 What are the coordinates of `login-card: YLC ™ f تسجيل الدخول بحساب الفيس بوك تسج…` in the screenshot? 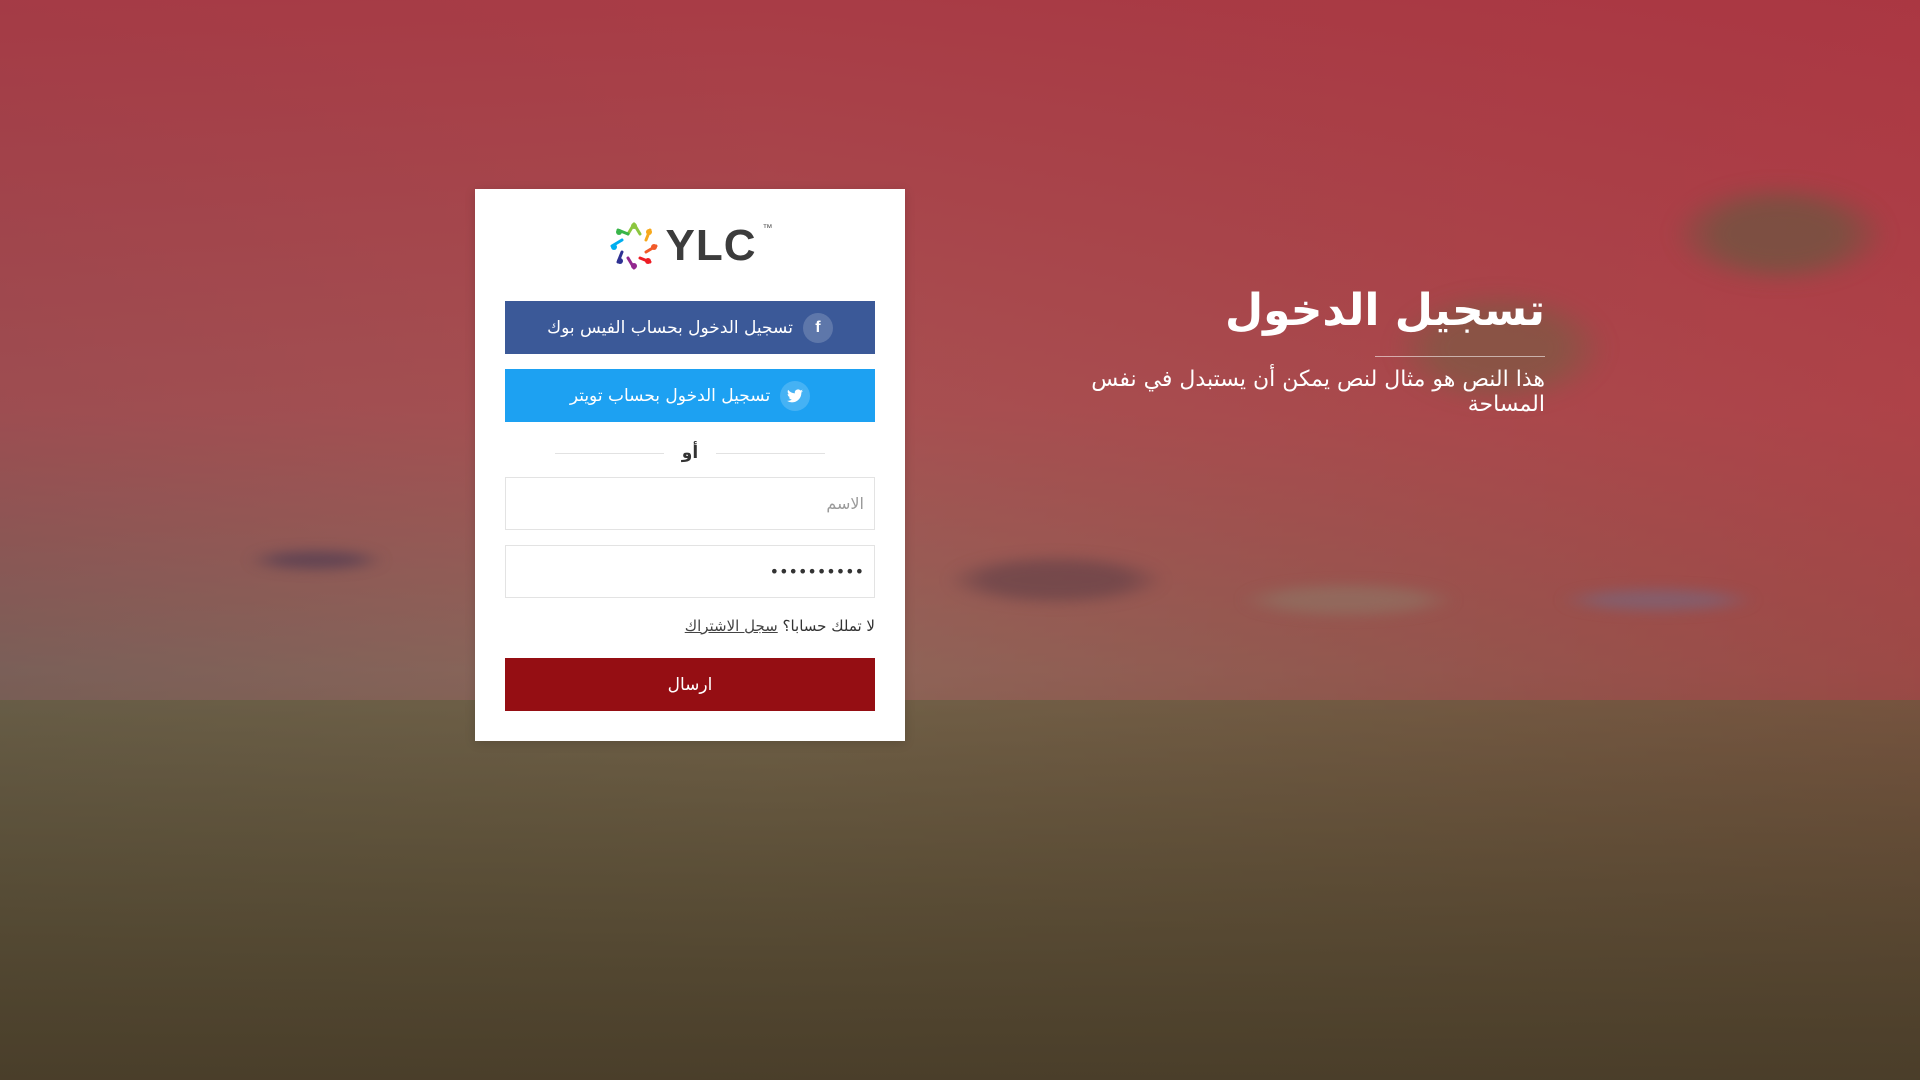 It's located at (690, 465).